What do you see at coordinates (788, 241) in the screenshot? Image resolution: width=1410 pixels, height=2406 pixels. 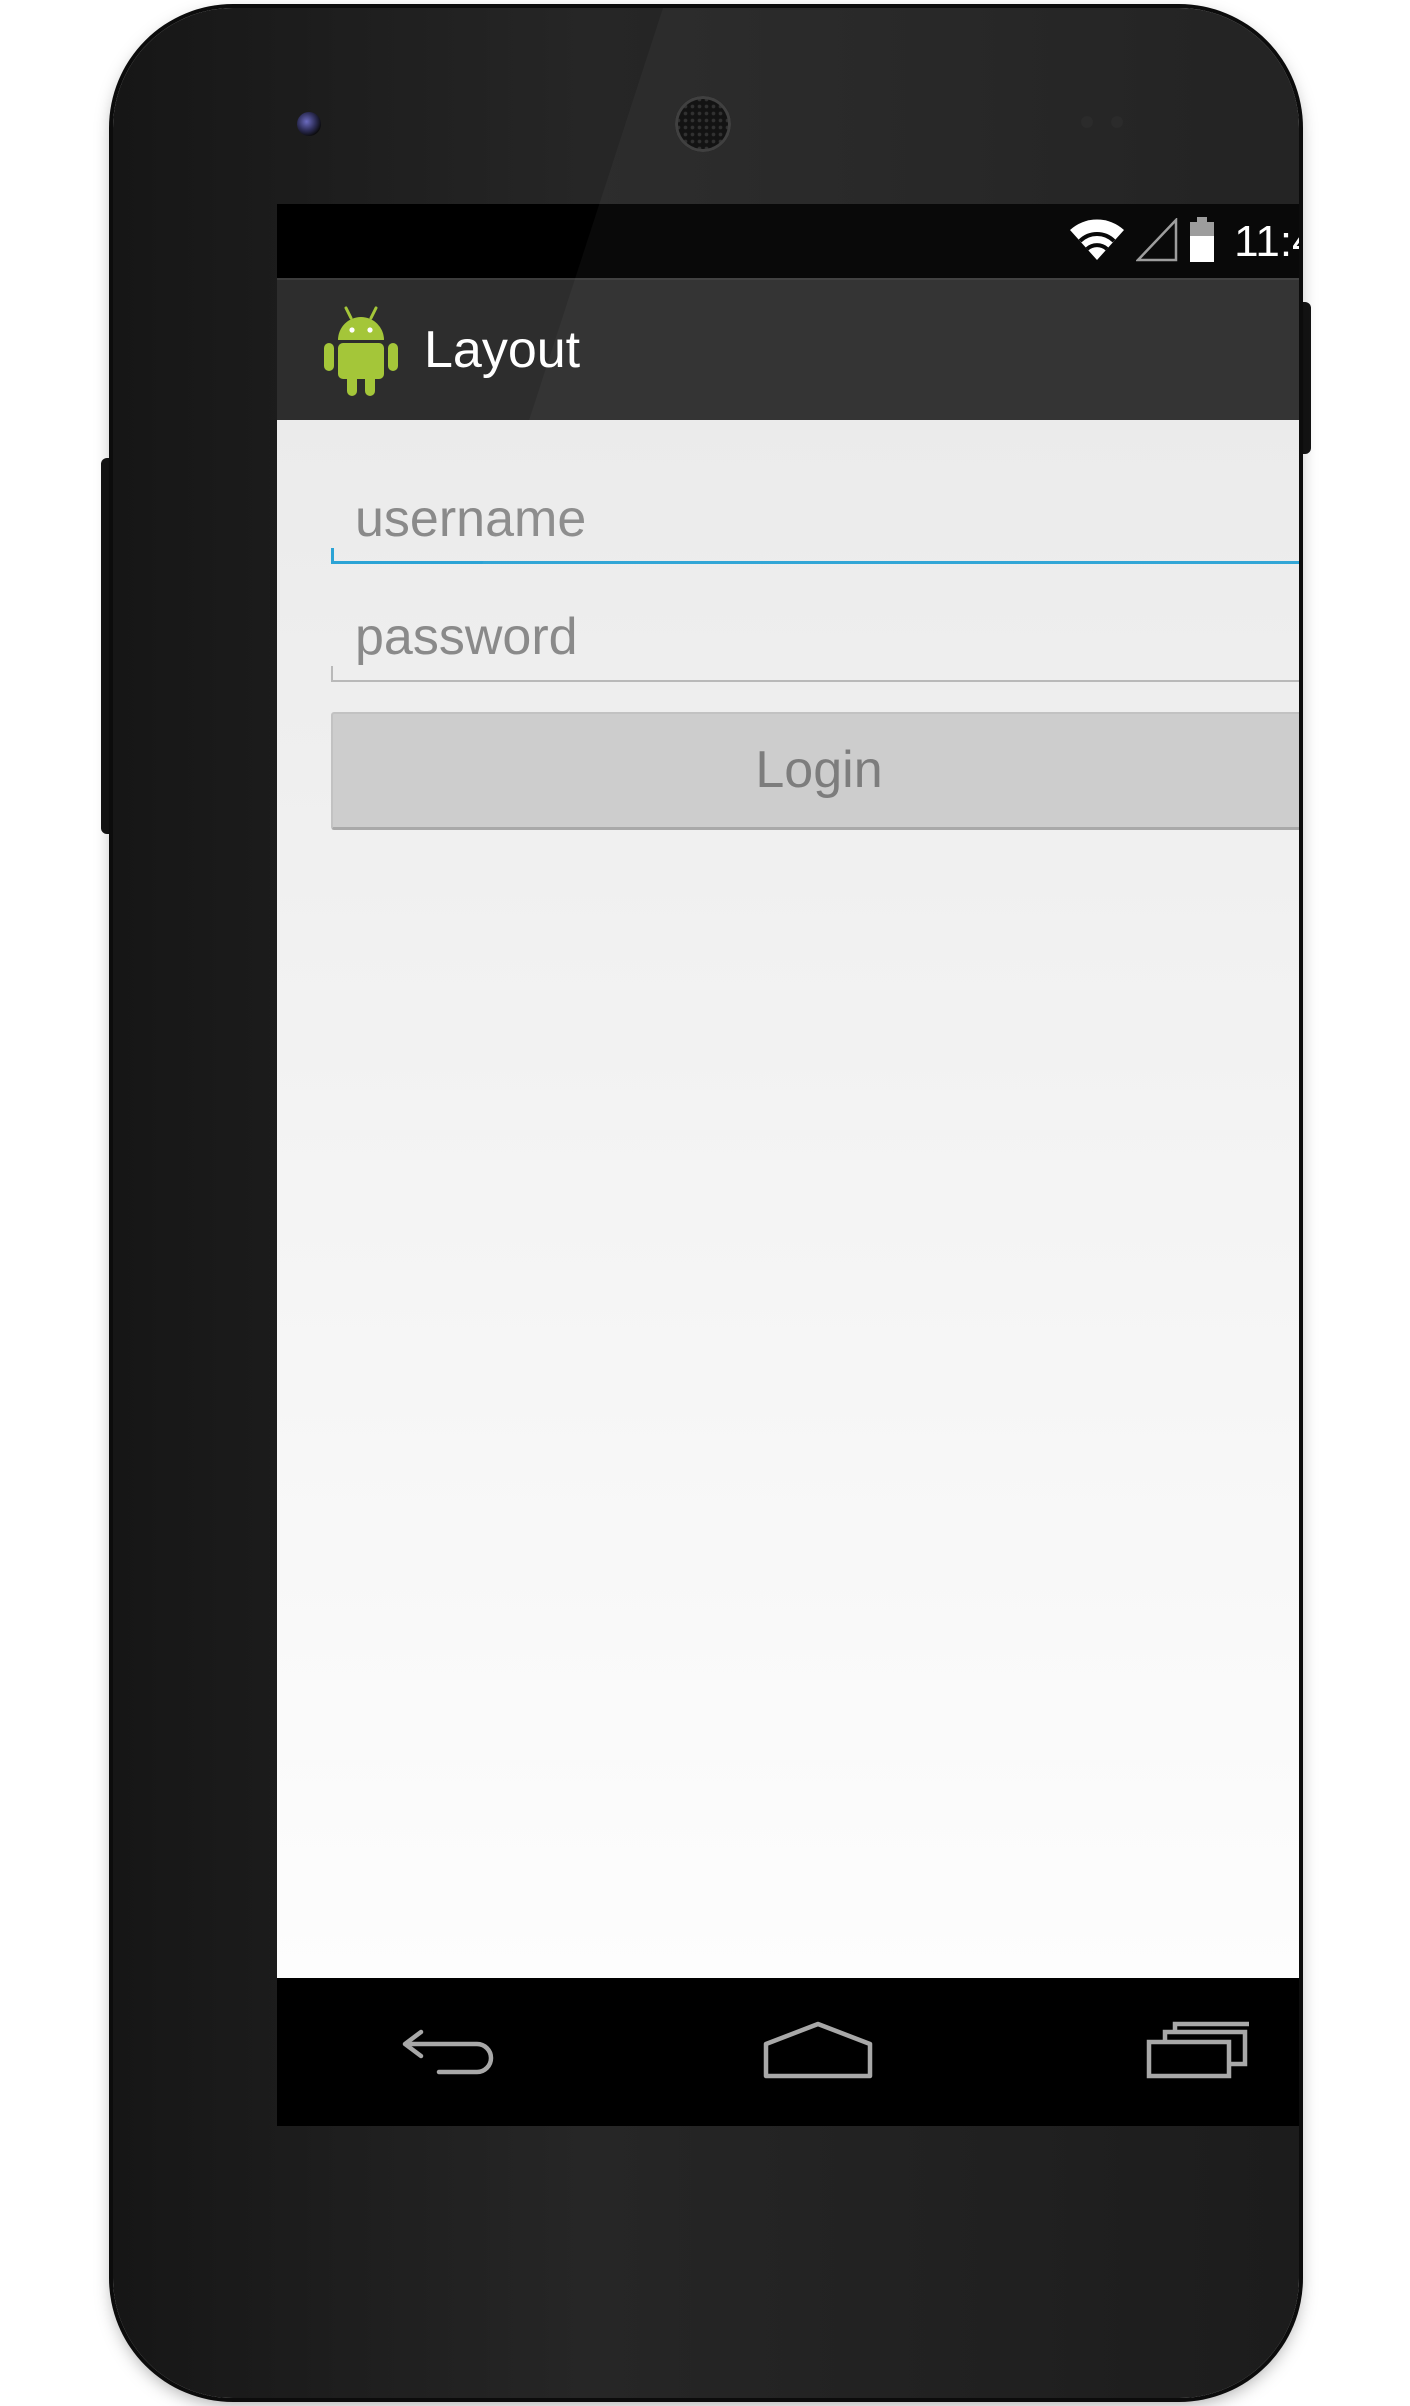 I see `status-bar: 11:40` at bounding box center [788, 241].